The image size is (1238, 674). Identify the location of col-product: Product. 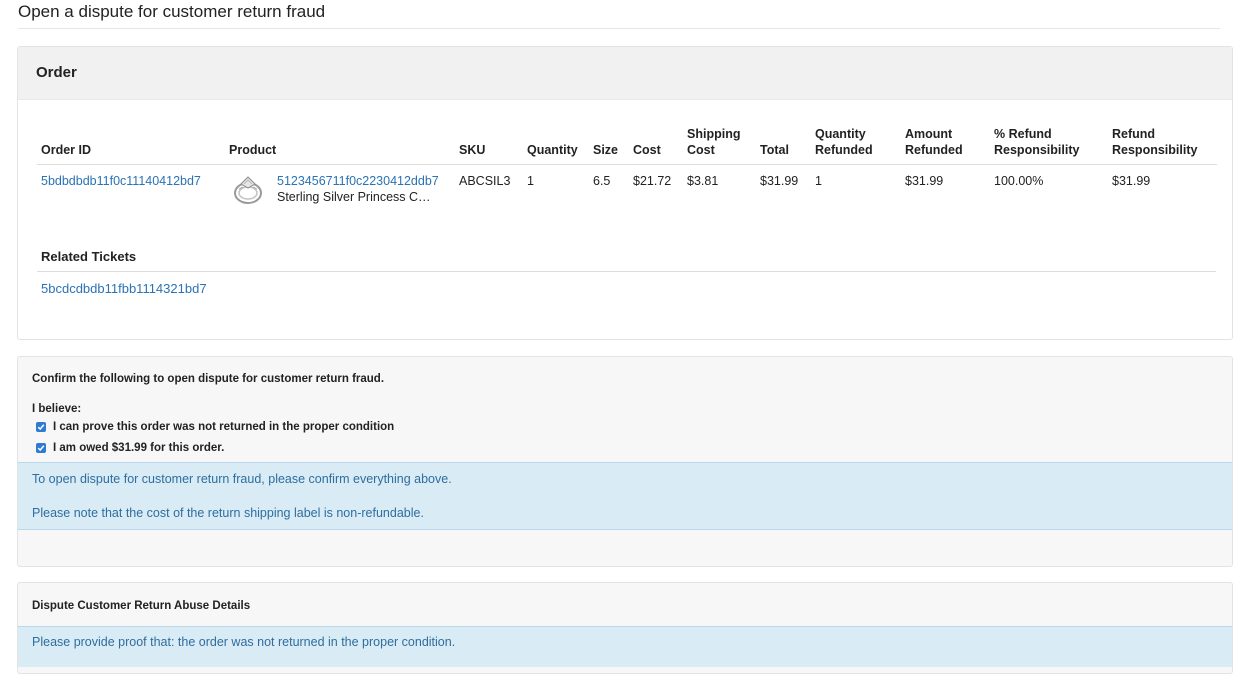
(340, 145).